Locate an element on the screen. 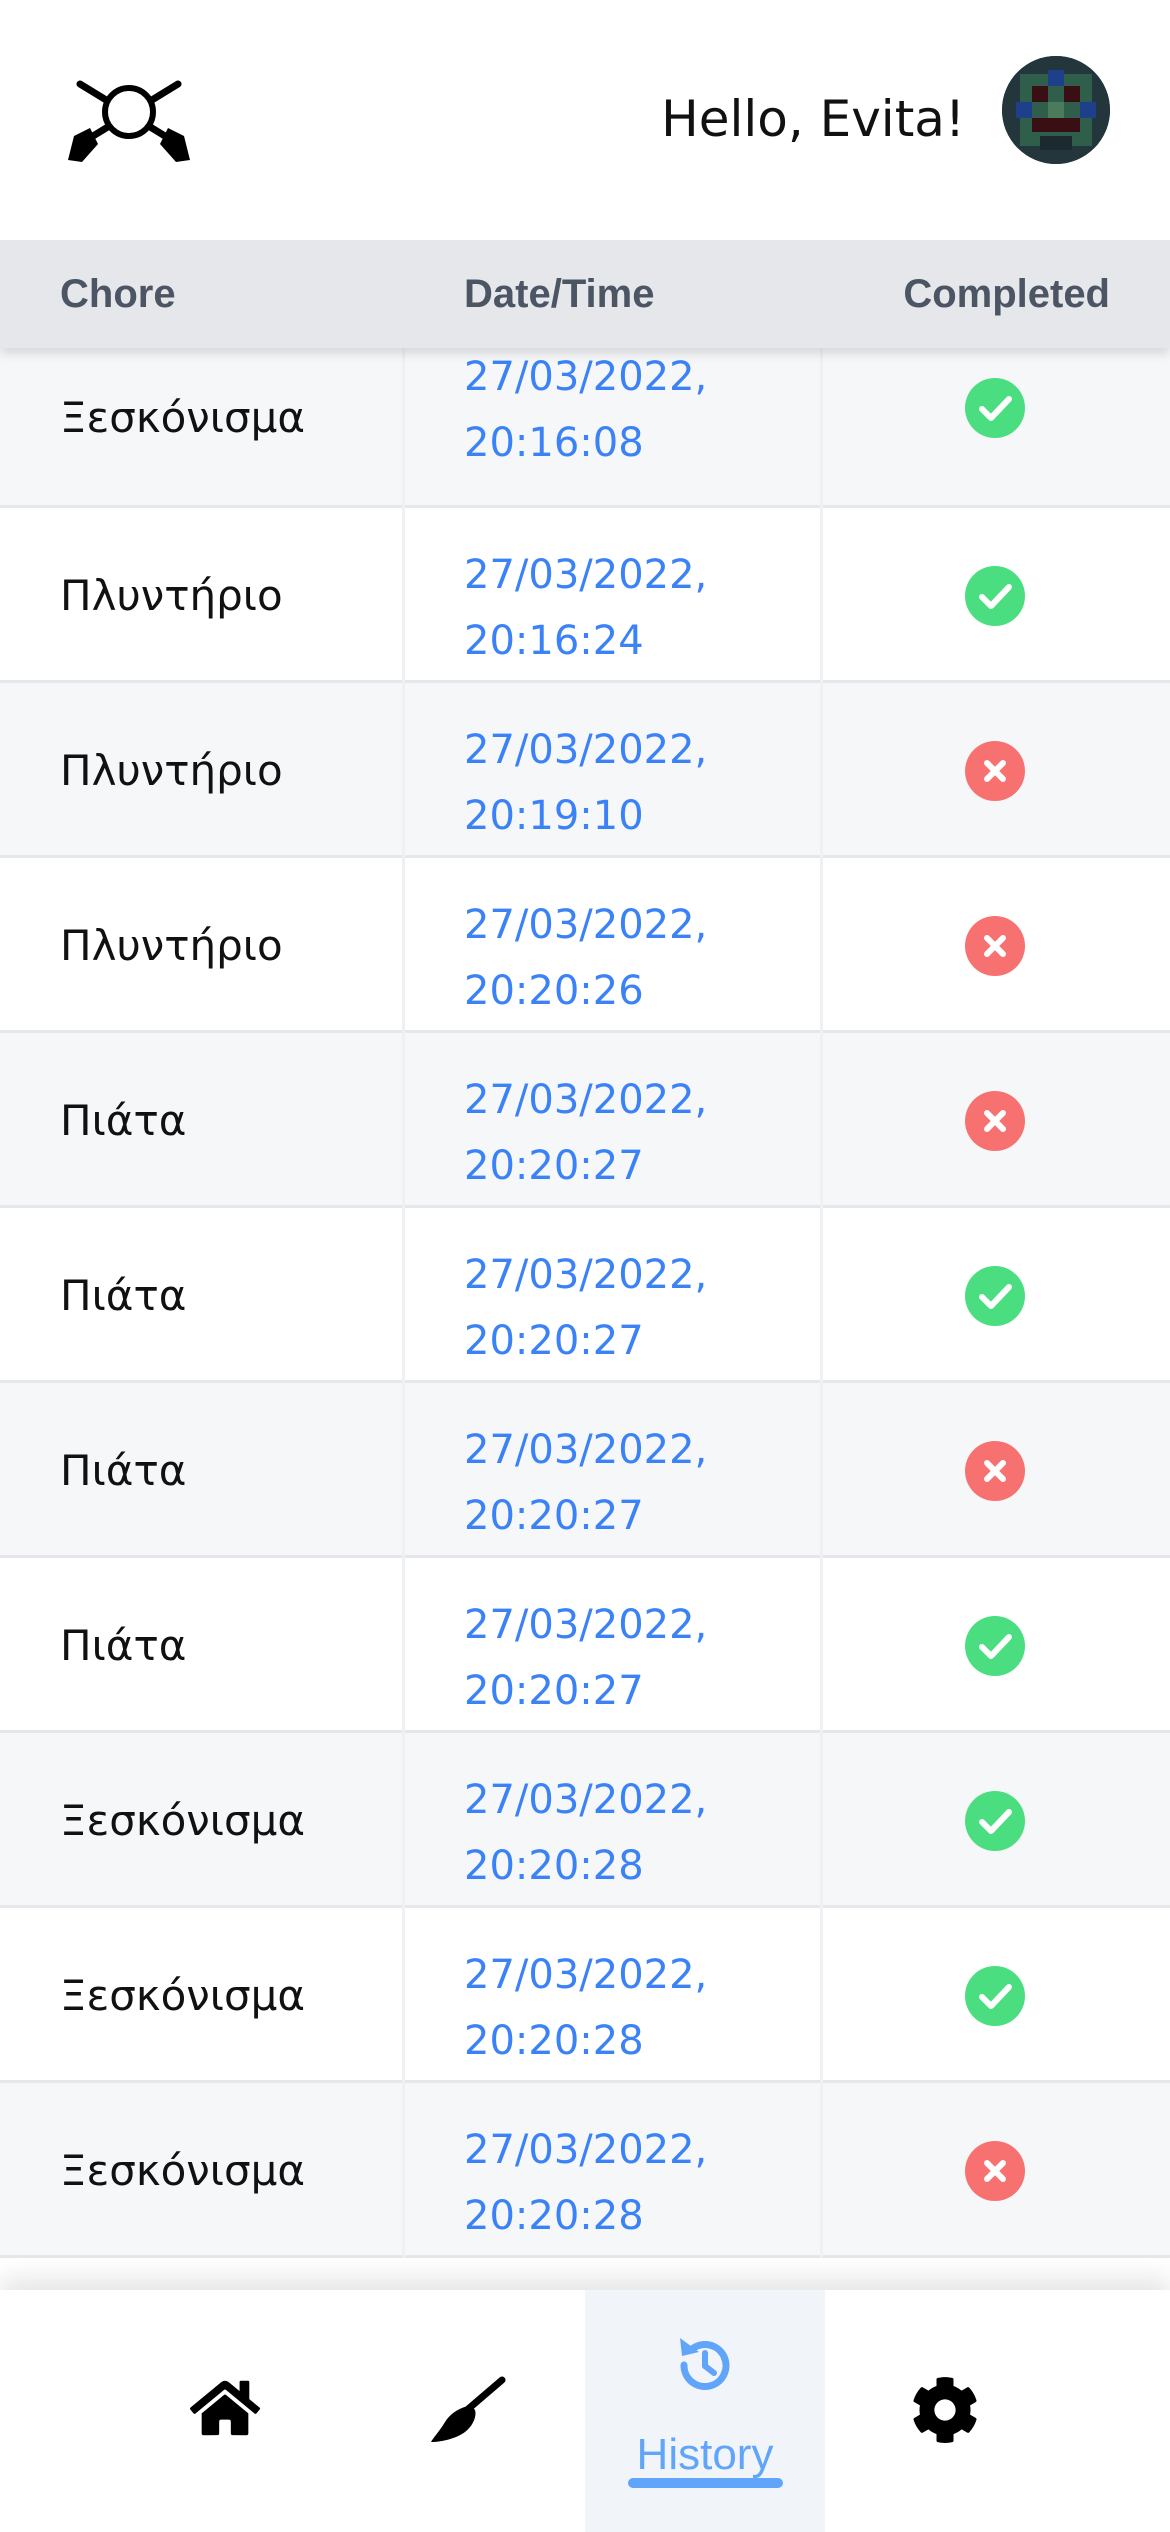 The image size is (1170, 2532). table-row: Πλυντήριο 27/03/2022, 20:19:10 is located at coordinates (585, 770).